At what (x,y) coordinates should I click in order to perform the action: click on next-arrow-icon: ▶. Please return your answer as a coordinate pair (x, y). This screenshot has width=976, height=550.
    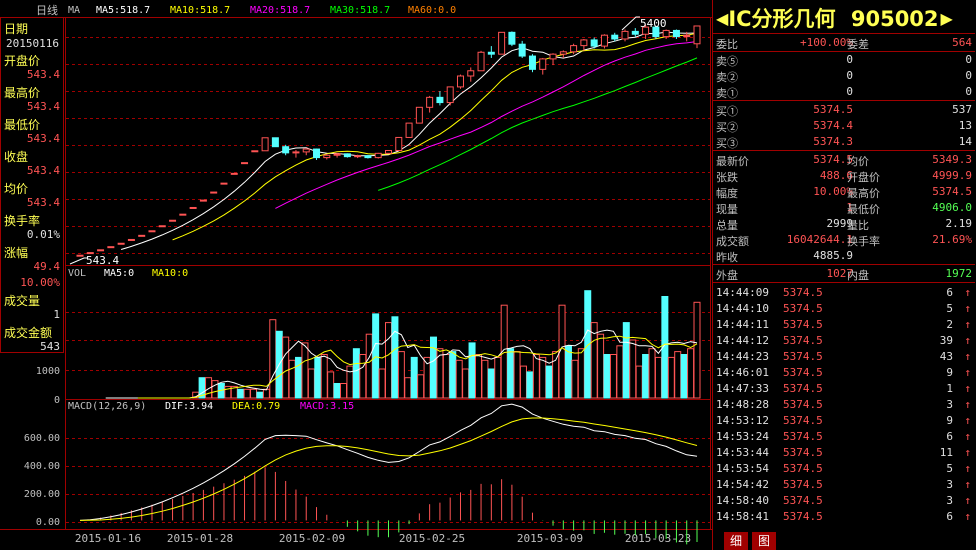
    Looking at the image, I should click on (947, 18).